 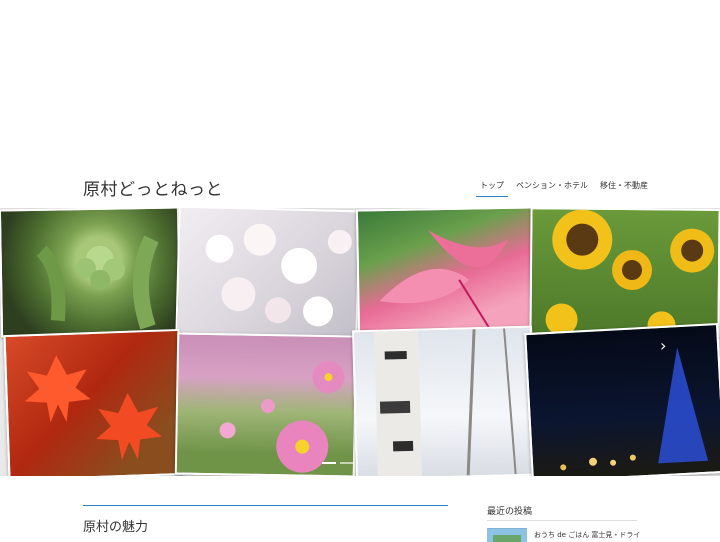 I want to click on photo-sunflowers, so click(x=624, y=272).